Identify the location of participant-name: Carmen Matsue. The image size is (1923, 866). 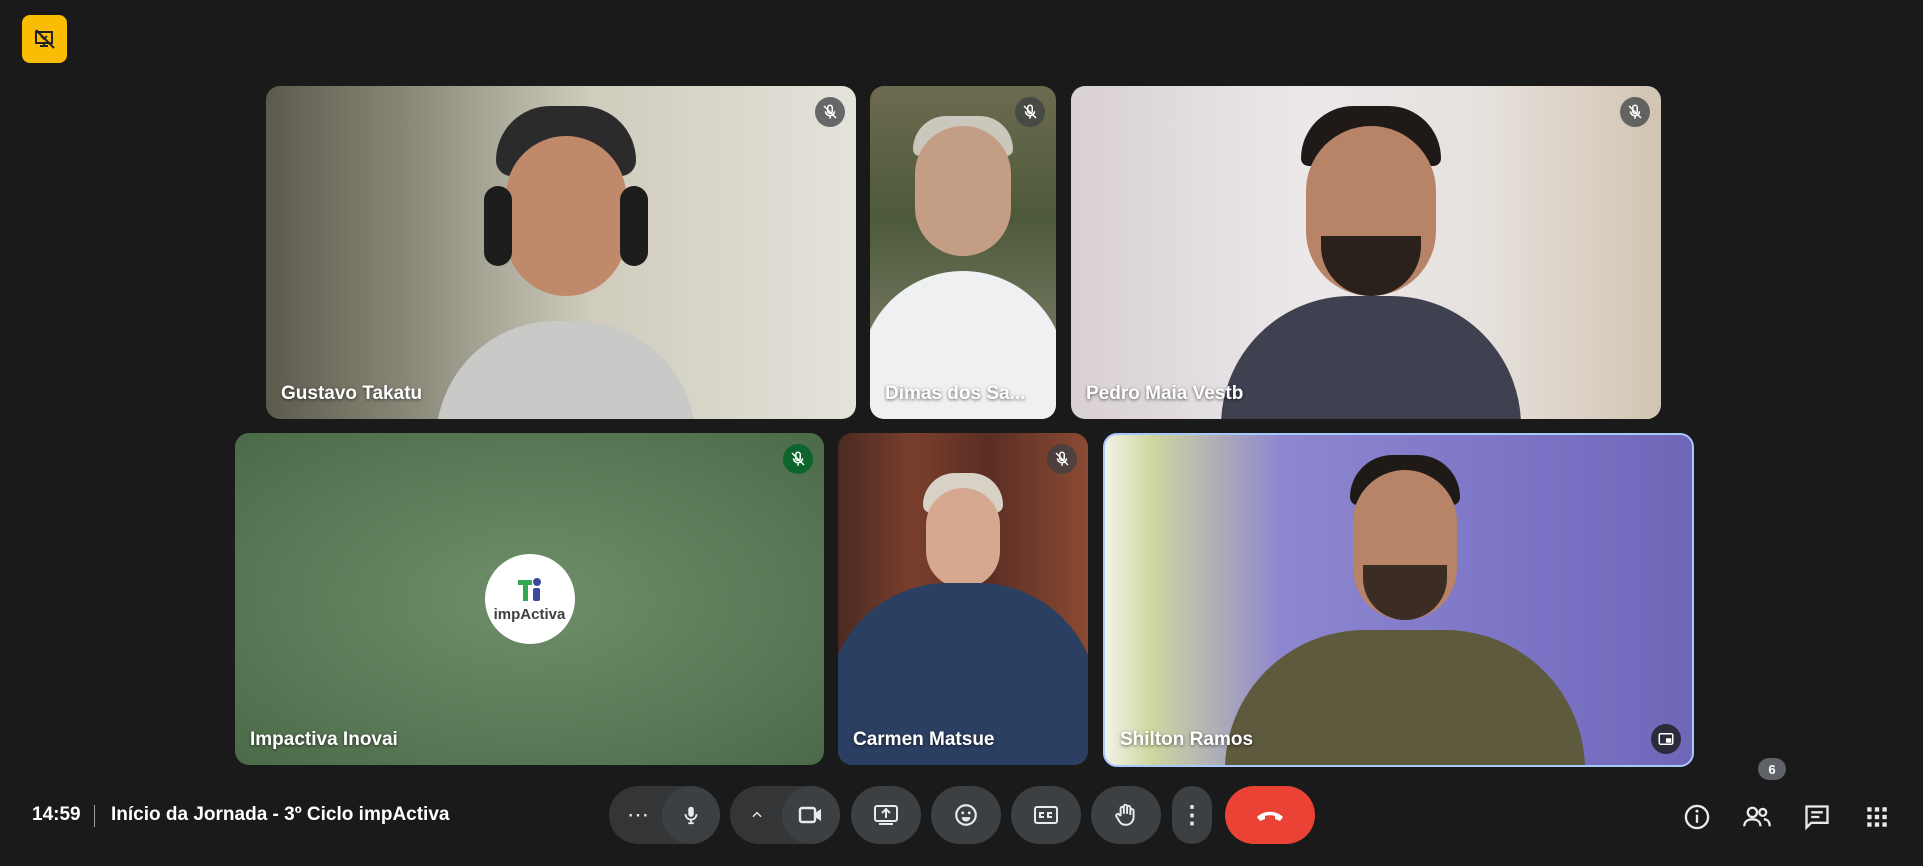
(924, 739).